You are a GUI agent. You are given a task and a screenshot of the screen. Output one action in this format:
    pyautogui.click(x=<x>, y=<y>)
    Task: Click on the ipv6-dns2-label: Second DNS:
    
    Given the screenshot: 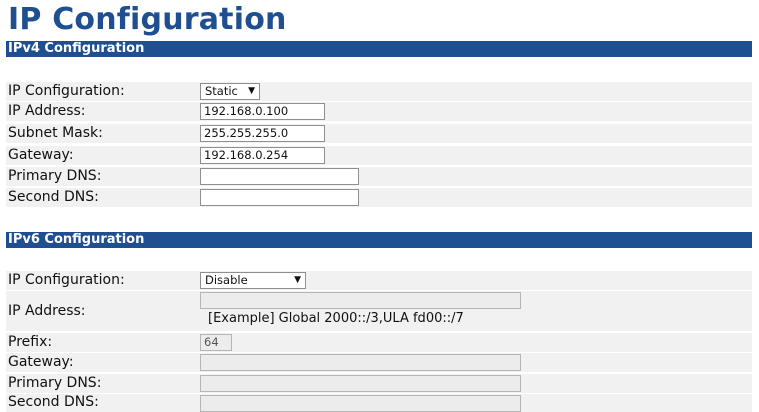 What is the action you would take?
    pyautogui.click(x=53, y=402)
    